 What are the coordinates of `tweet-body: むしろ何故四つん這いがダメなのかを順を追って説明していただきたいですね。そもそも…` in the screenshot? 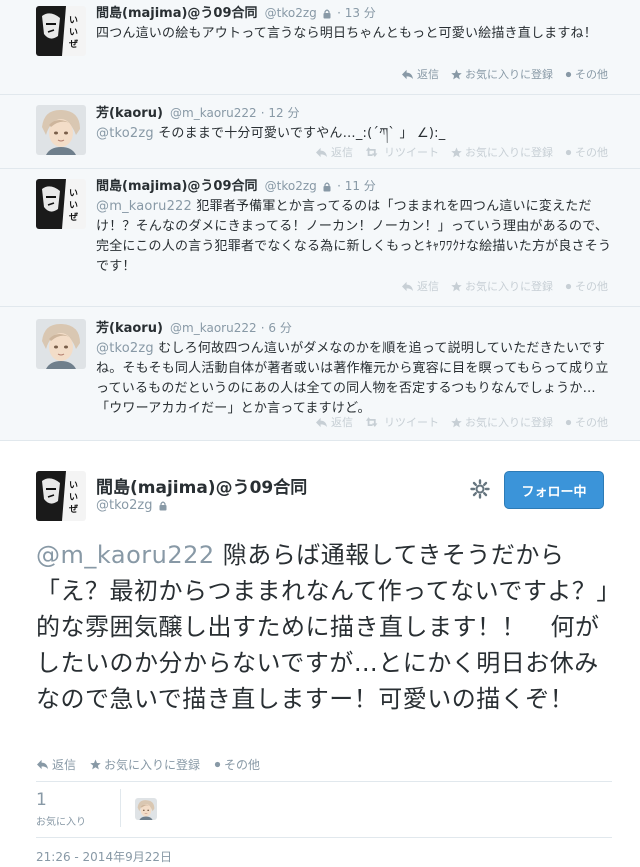 It's located at (352, 378).